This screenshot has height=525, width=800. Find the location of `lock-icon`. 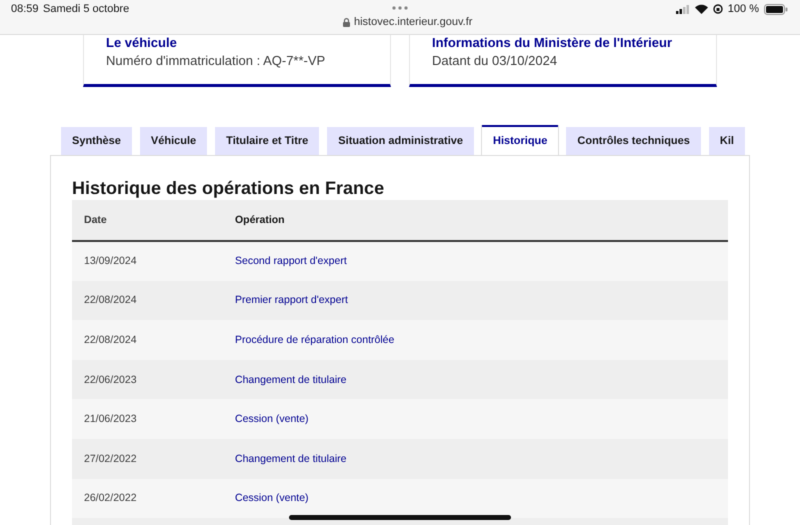

lock-icon is located at coordinates (346, 22).